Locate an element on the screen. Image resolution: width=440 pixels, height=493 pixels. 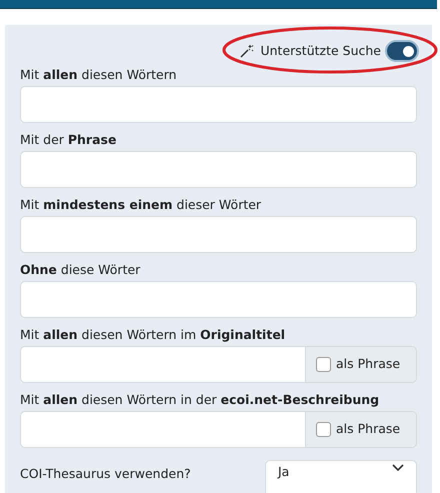
select-dropdown: Ja is located at coordinates (341, 476).